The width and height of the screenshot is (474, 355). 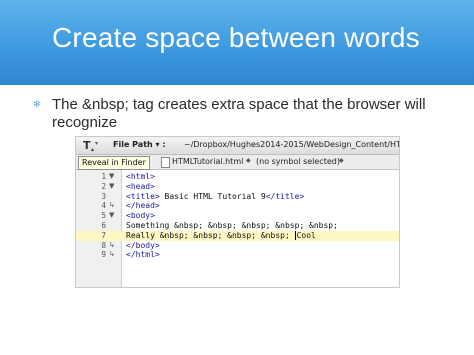 I want to click on code-text: <html>, so click(x=140, y=177).